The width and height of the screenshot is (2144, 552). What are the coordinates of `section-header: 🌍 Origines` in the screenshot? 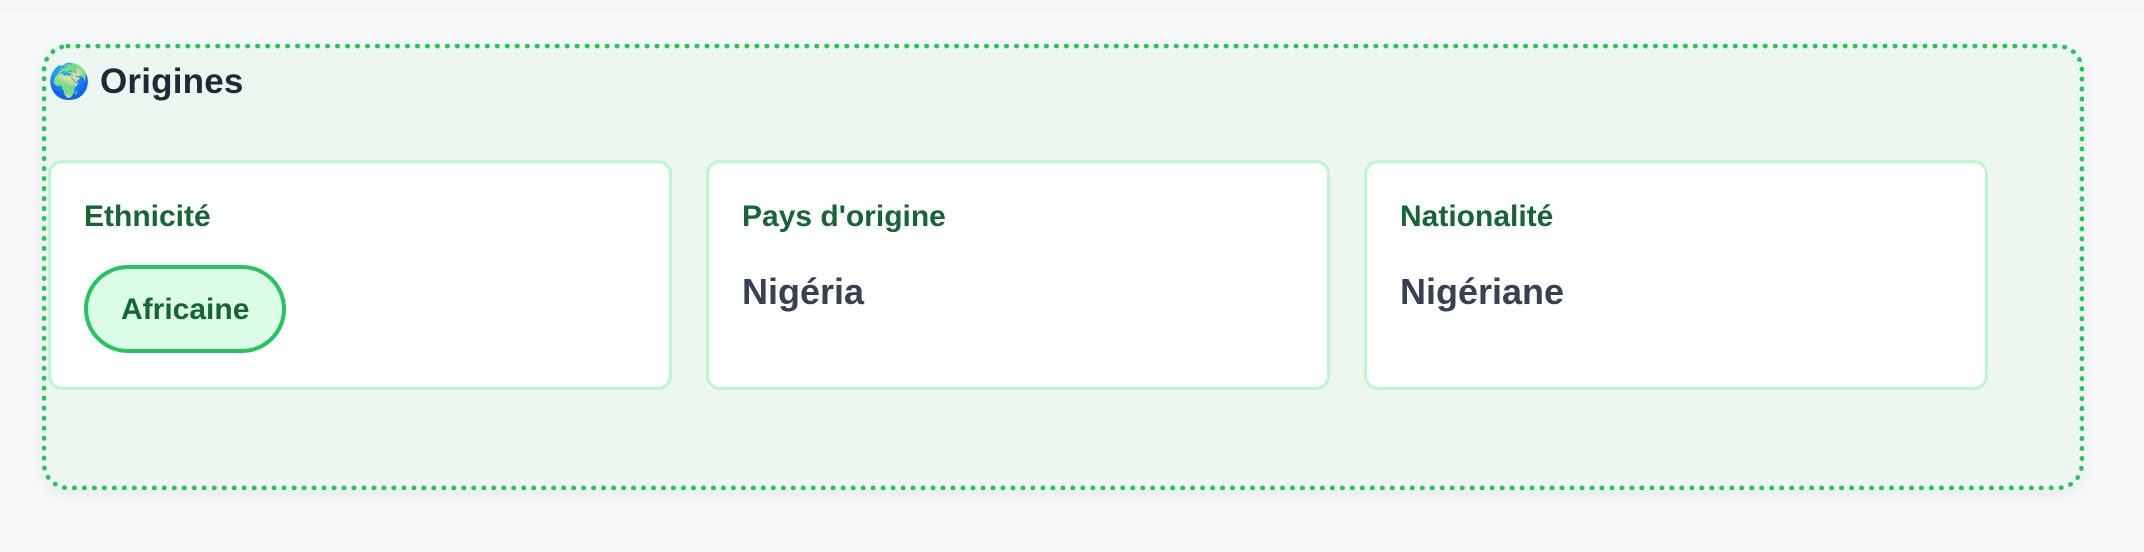 It's located at (146, 82).